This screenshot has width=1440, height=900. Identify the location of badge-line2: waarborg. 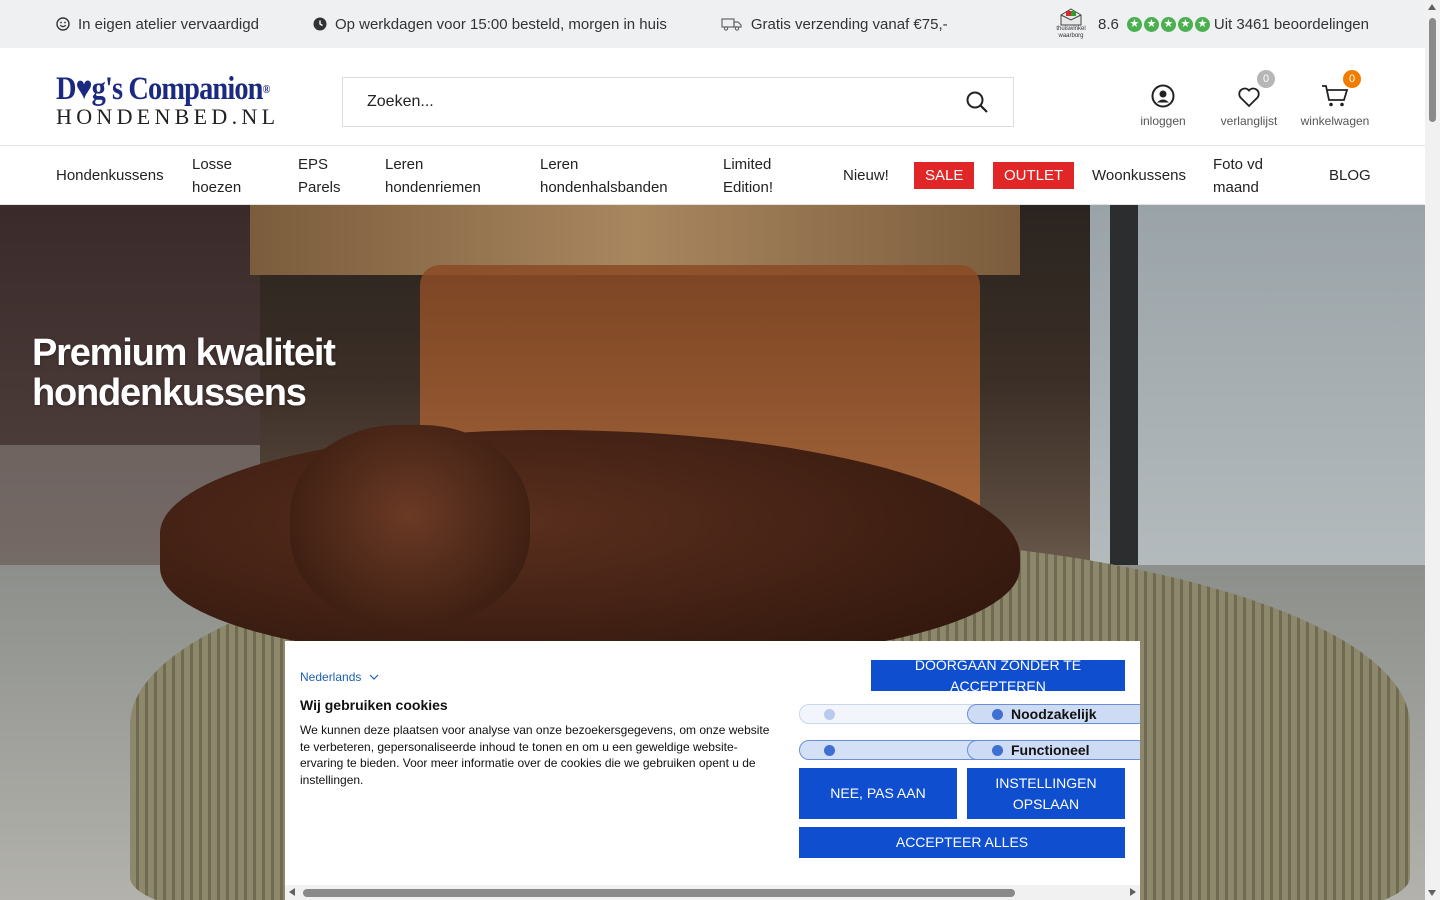
(1071, 36).